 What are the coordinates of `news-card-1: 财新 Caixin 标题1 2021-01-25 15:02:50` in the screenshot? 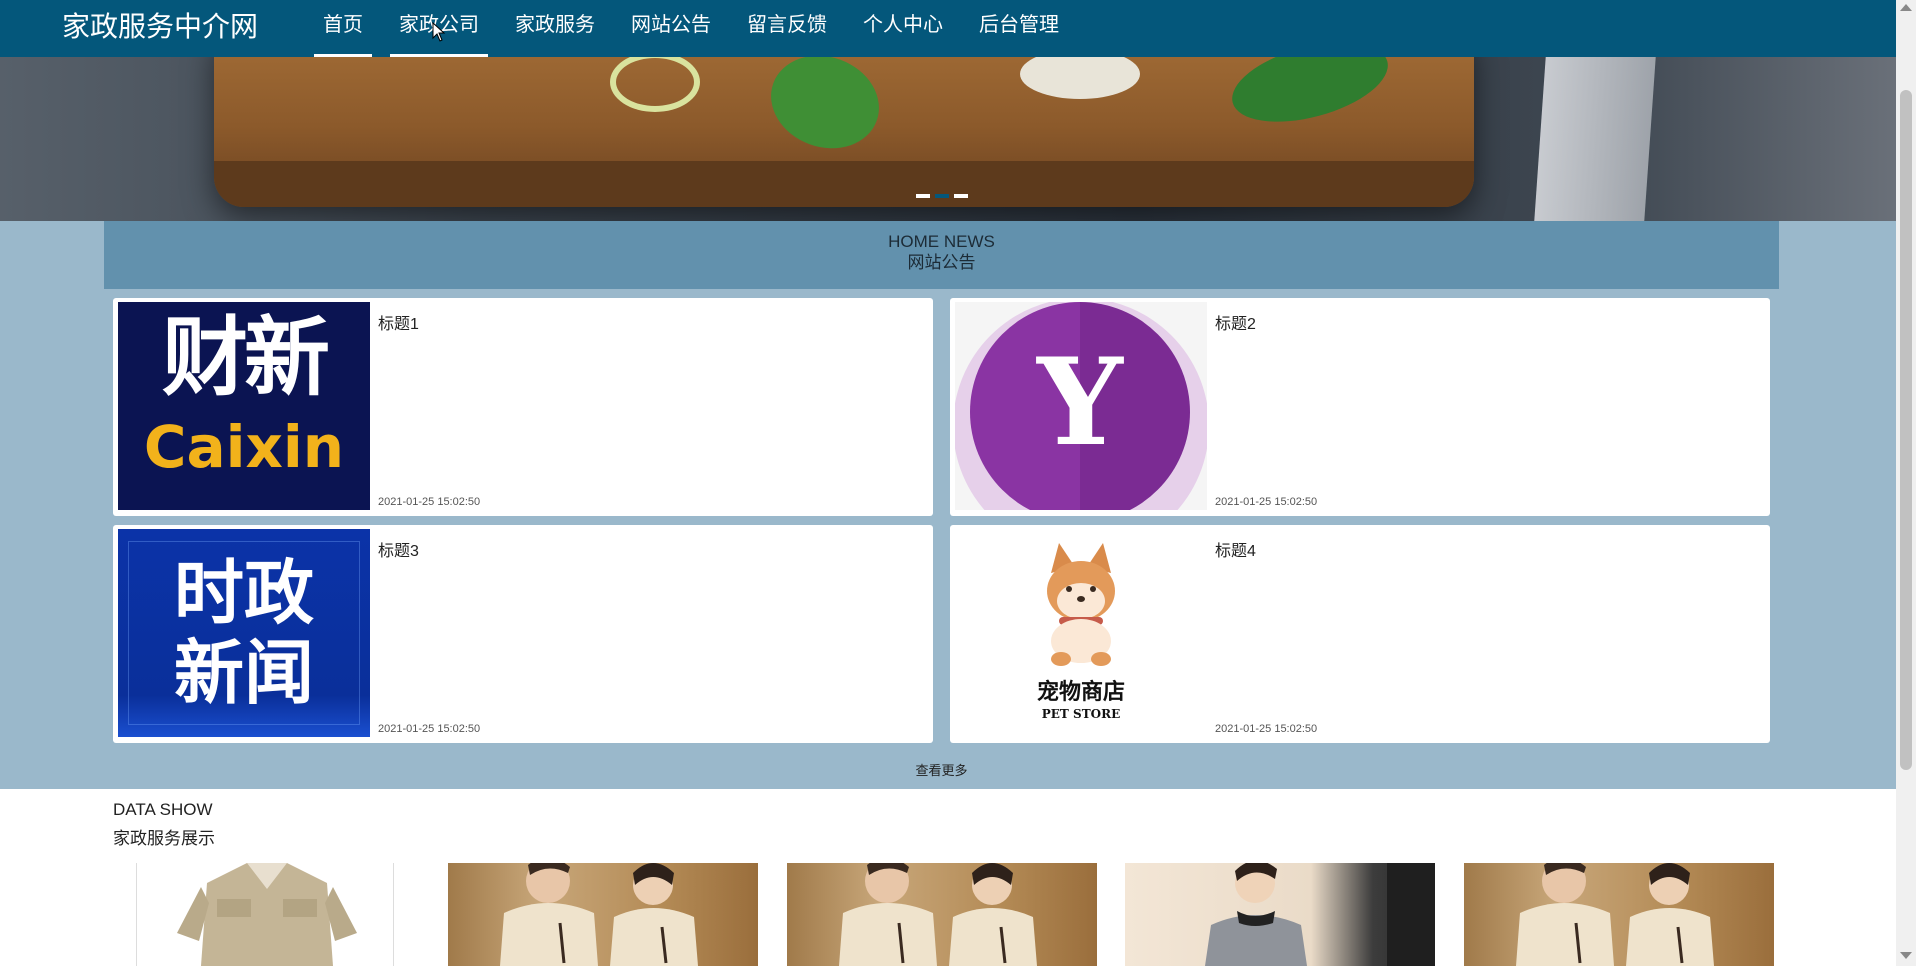 It's located at (523, 407).